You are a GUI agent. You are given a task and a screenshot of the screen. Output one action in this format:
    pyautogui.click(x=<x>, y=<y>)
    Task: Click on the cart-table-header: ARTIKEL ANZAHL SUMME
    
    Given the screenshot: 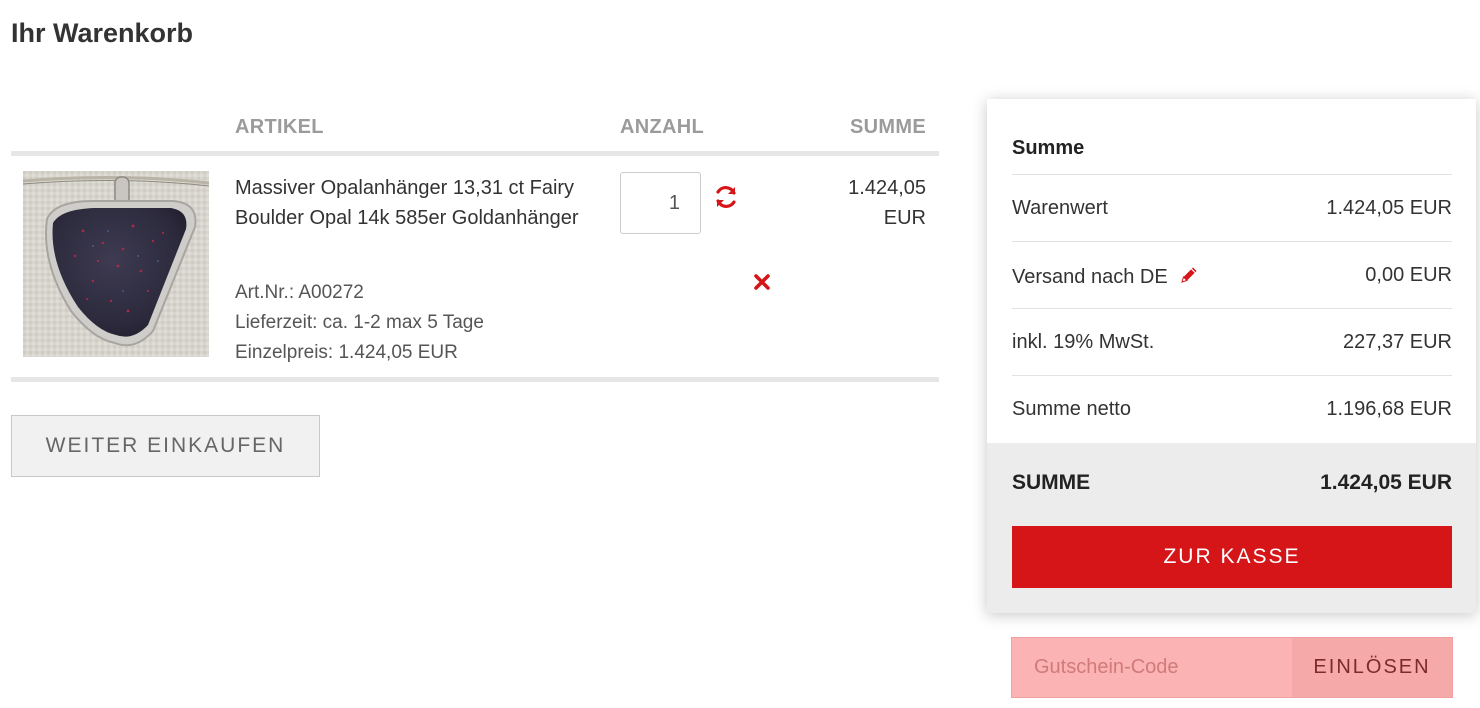 What is the action you would take?
    pyautogui.click(x=475, y=128)
    